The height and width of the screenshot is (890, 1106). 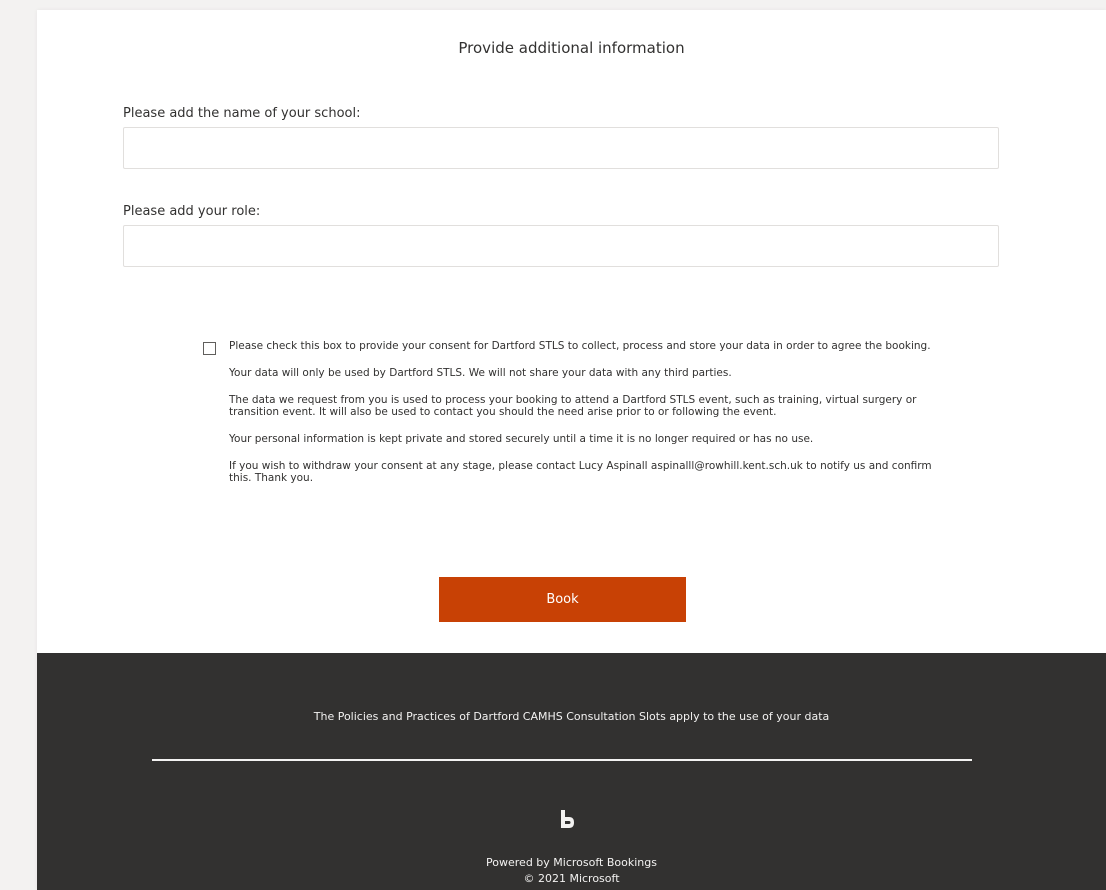 What do you see at coordinates (561, 246) in the screenshot?
I see `role-input` at bounding box center [561, 246].